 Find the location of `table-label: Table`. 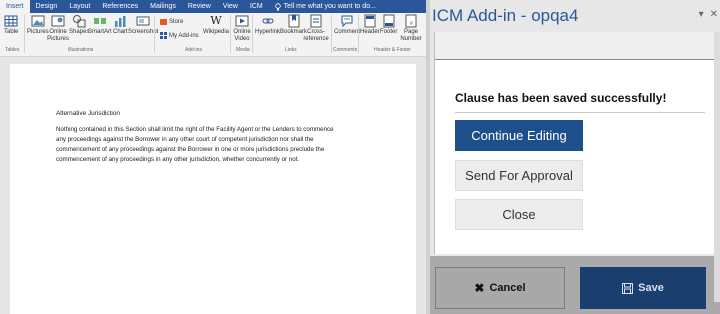

table-label: Table is located at coordinates (11, 32).